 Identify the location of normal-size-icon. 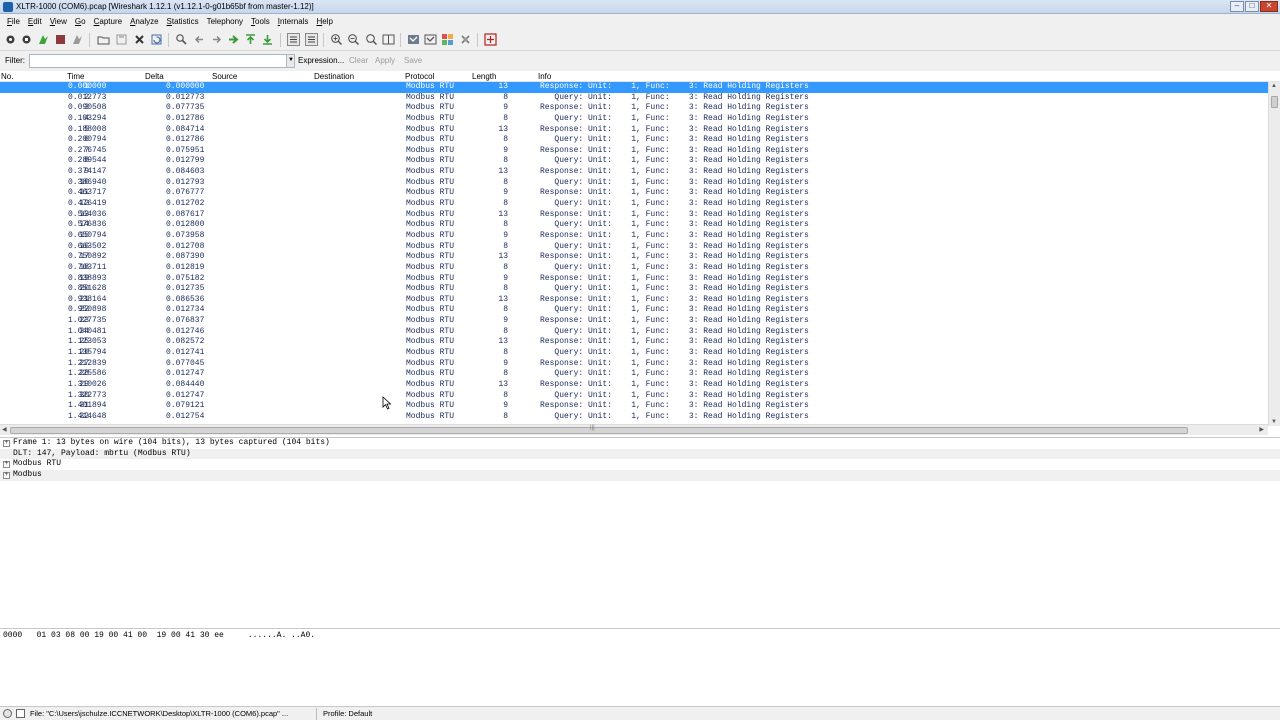
(371, 39).